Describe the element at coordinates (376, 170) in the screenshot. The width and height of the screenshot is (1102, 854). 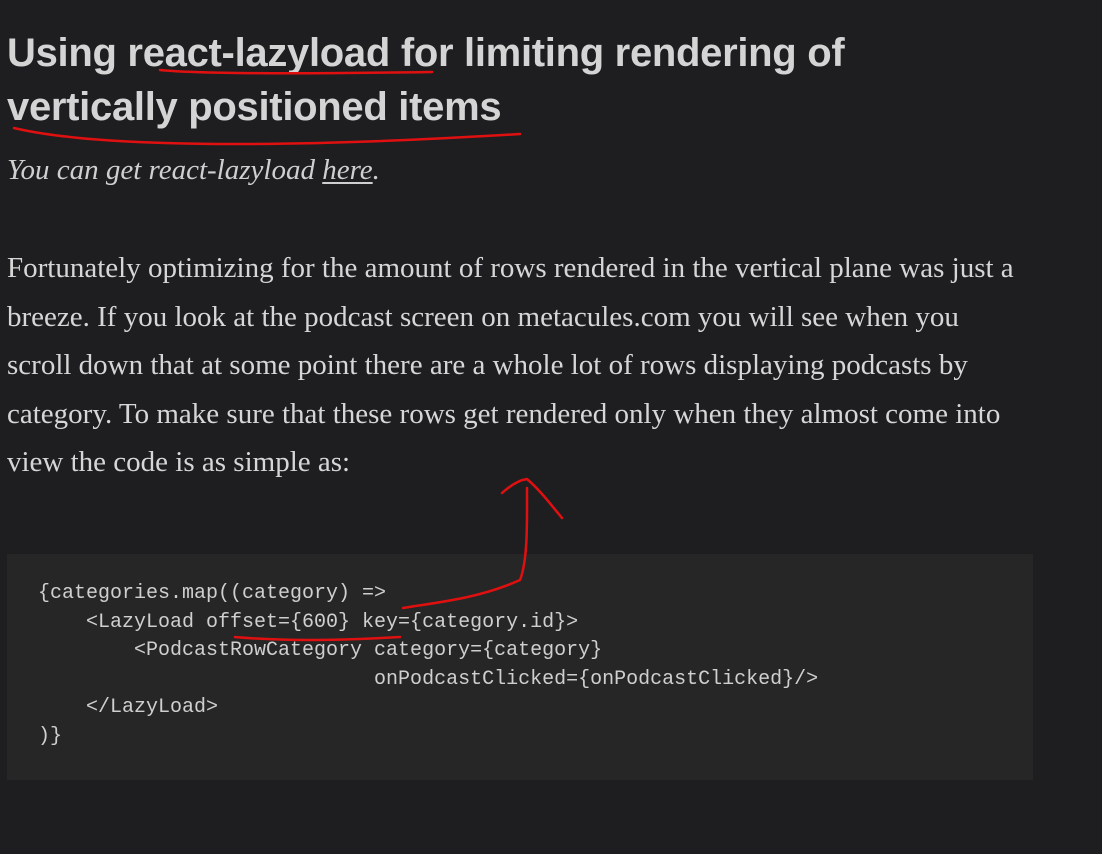
I see `subtitle-period: .` at that location.